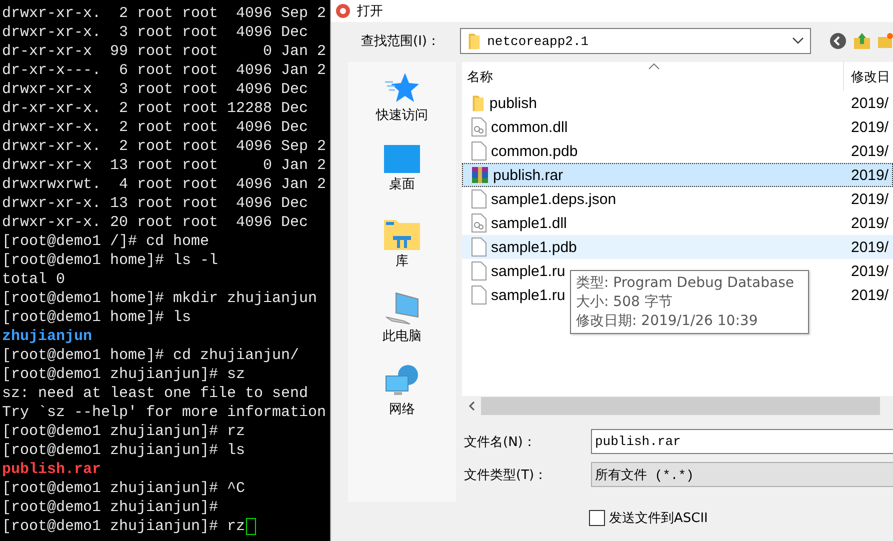 The width and height of the screenshot is (893, 541). What do you see at coordinates (52, 469) in the screenshot?
I see `terminal-line: publish.rar` at bounding box center [52, 469].